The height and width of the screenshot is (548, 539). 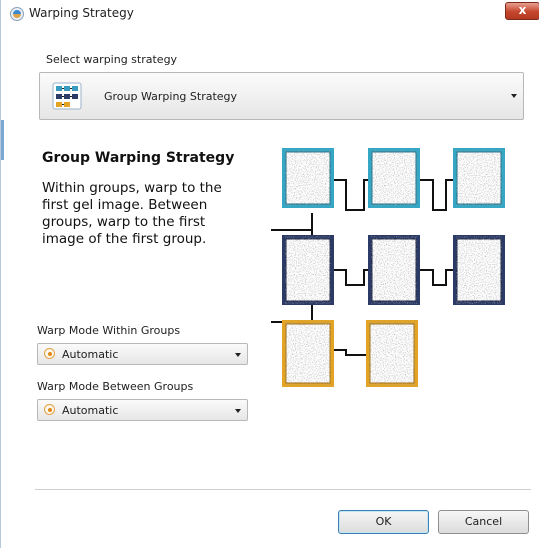 I want to click on ok-button: OK, so click(x=383, y=522).